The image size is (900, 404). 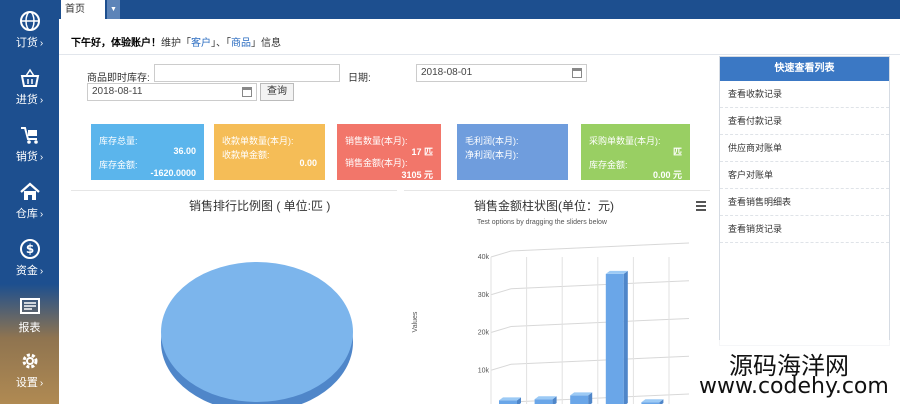 I want to click on card-value: 匹, so click(x=677, y=152).